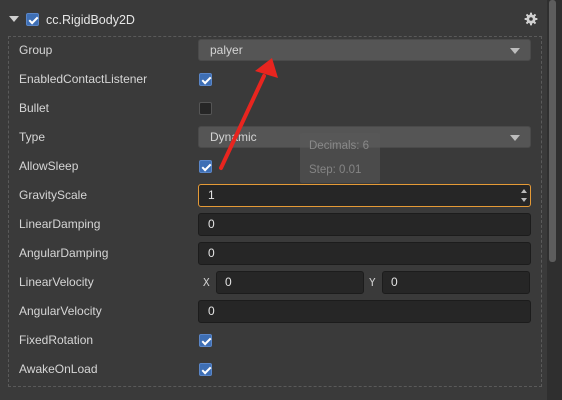 The width and height of the screenshot is (562, 400). Describe the element at coordinates (272, 79) in the screenshot. I see `prop-row-enabled-contact-listener: EnabledContactListener` at that location.